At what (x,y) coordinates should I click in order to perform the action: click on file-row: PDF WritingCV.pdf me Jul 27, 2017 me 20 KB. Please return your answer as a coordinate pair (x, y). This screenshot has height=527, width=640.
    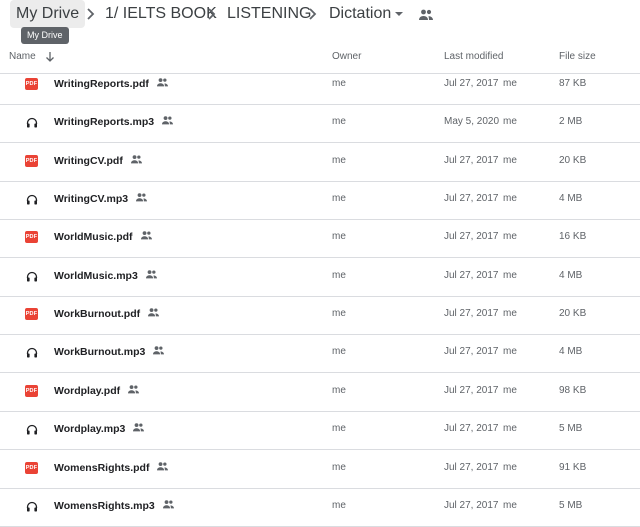
    Looking at the image, I should click on (320, 162).